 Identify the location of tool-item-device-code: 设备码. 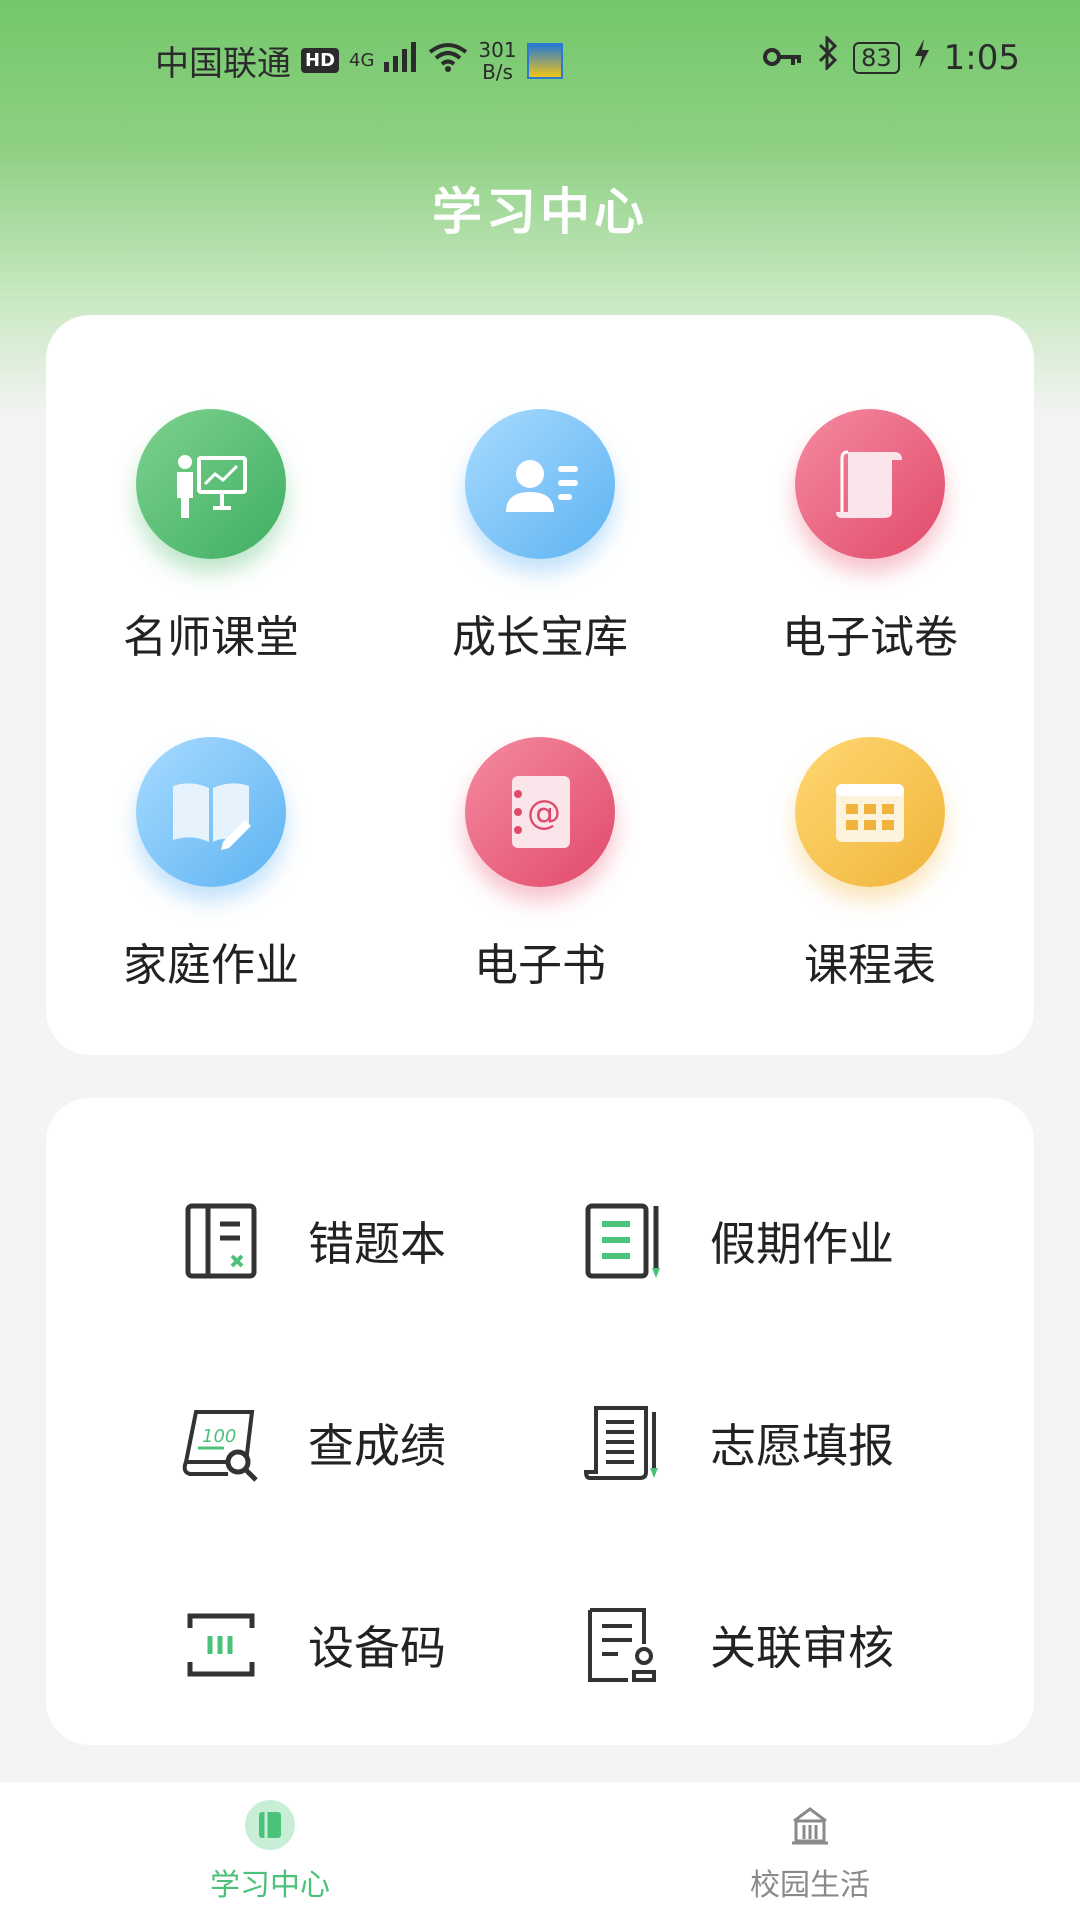
(311, 1645).